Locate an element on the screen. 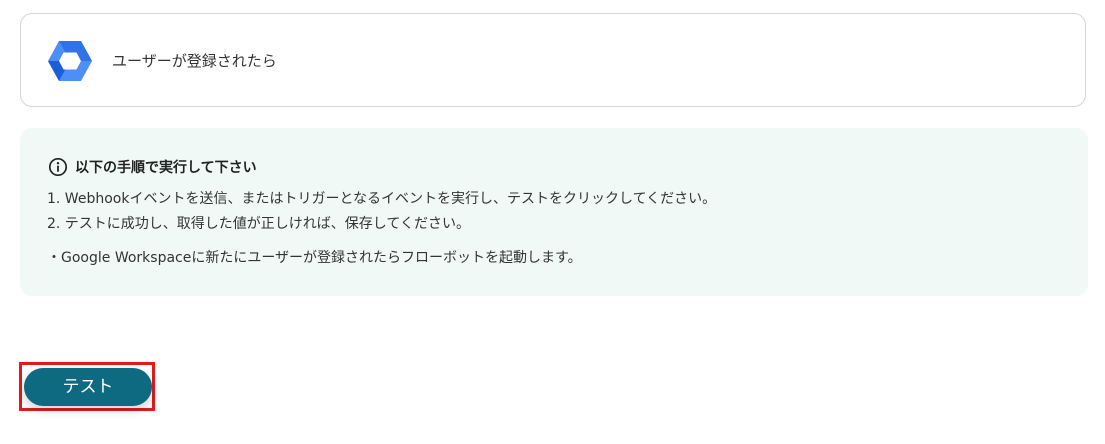 This screenshot has height=444, width=1105. test-button: テスト is located at coordinates (88, 387).